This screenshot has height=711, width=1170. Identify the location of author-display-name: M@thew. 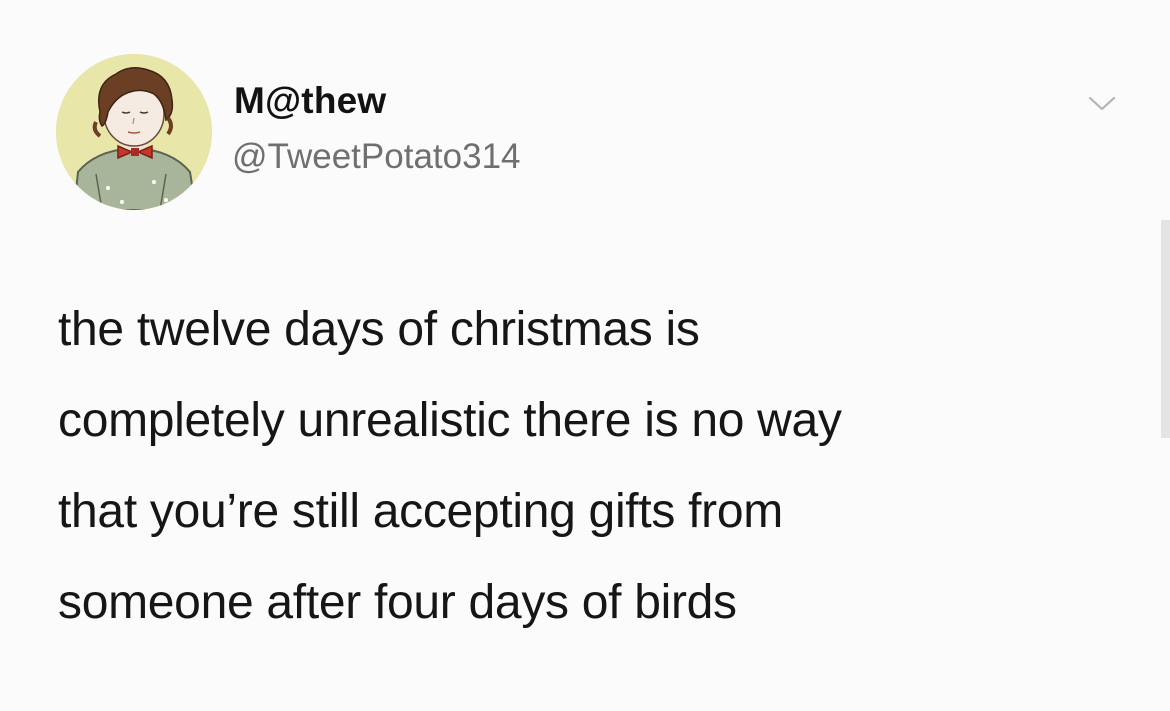
(310, 101).